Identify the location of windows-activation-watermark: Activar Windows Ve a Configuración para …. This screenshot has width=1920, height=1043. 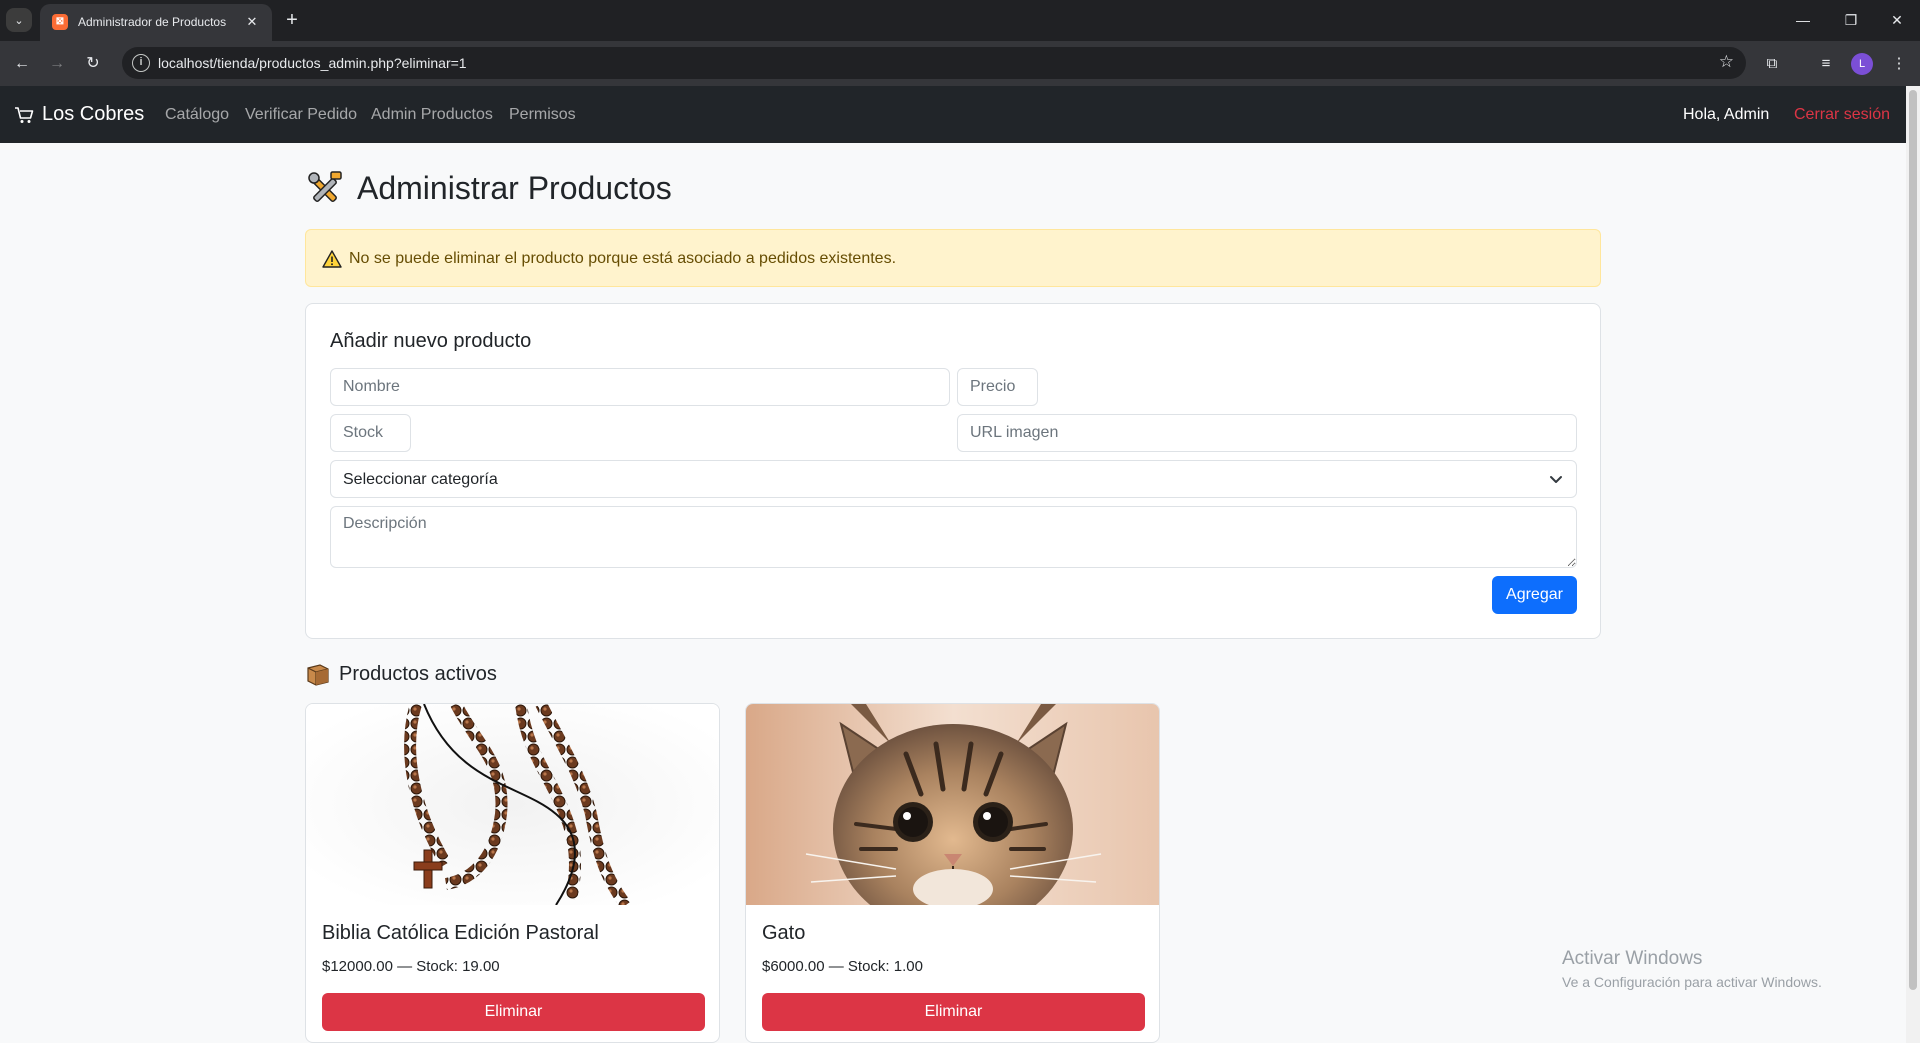
(1692, 969).